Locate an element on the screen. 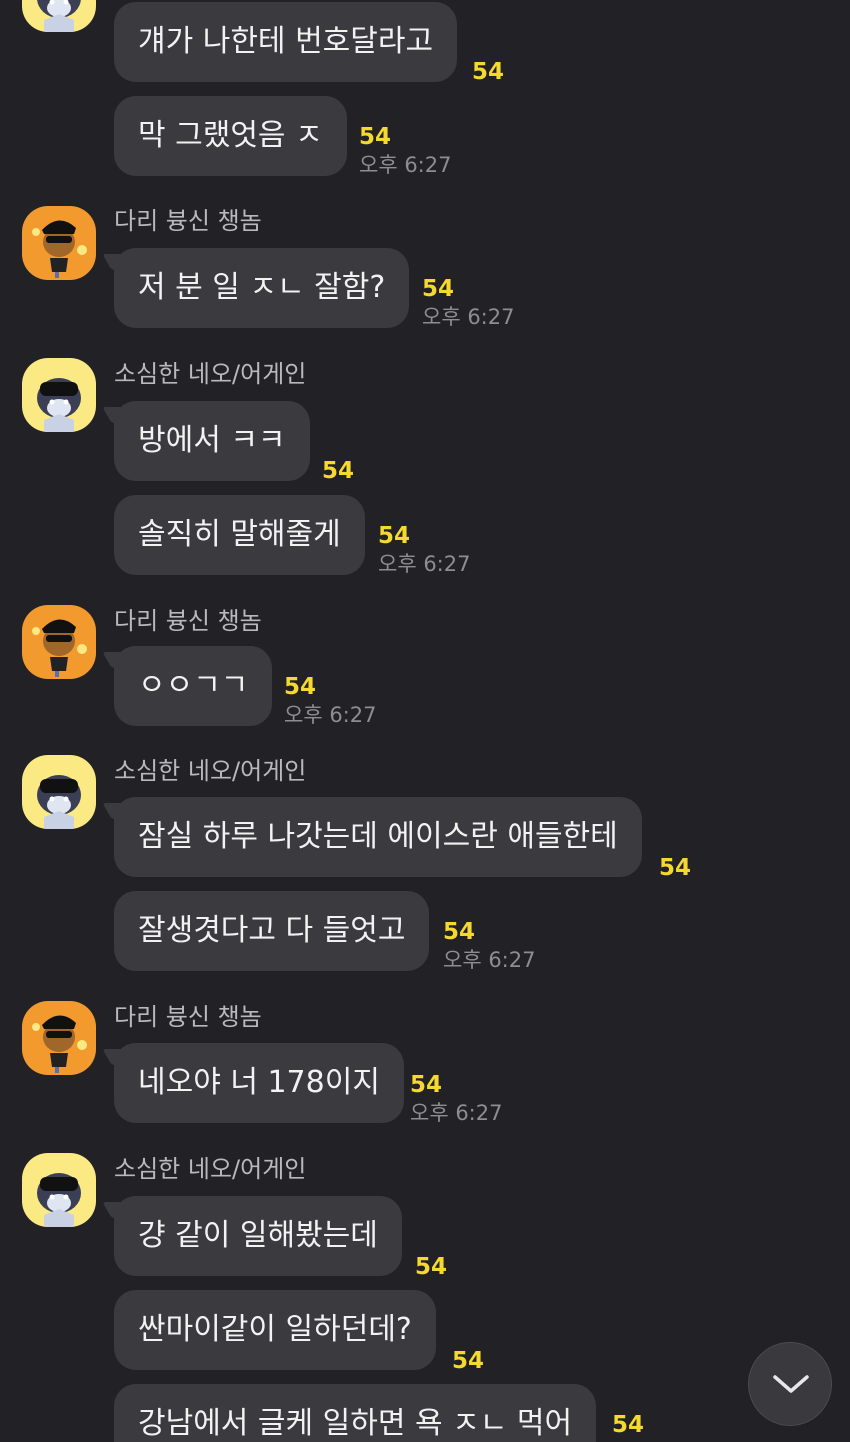  message-bubble: 걔가 나한테 번호달라고 is located at coordinates (286, 42).